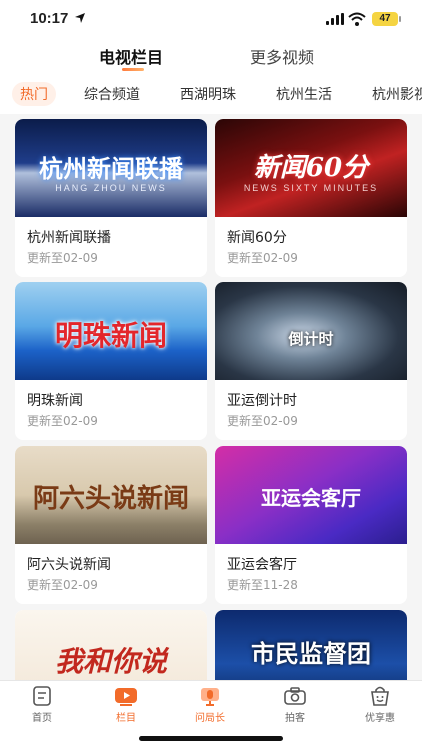  What do you see at coordinates (42, 718) in the screenshot?
I see `nav-label: 首页` at bounding box center [42, 718].